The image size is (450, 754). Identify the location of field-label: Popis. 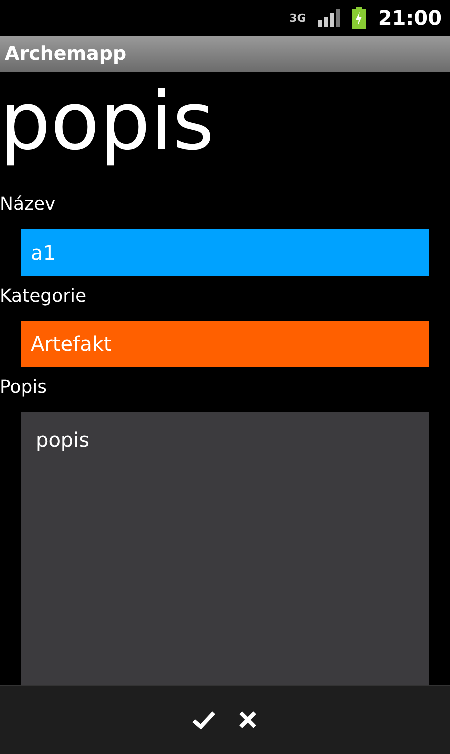
(24, 387).